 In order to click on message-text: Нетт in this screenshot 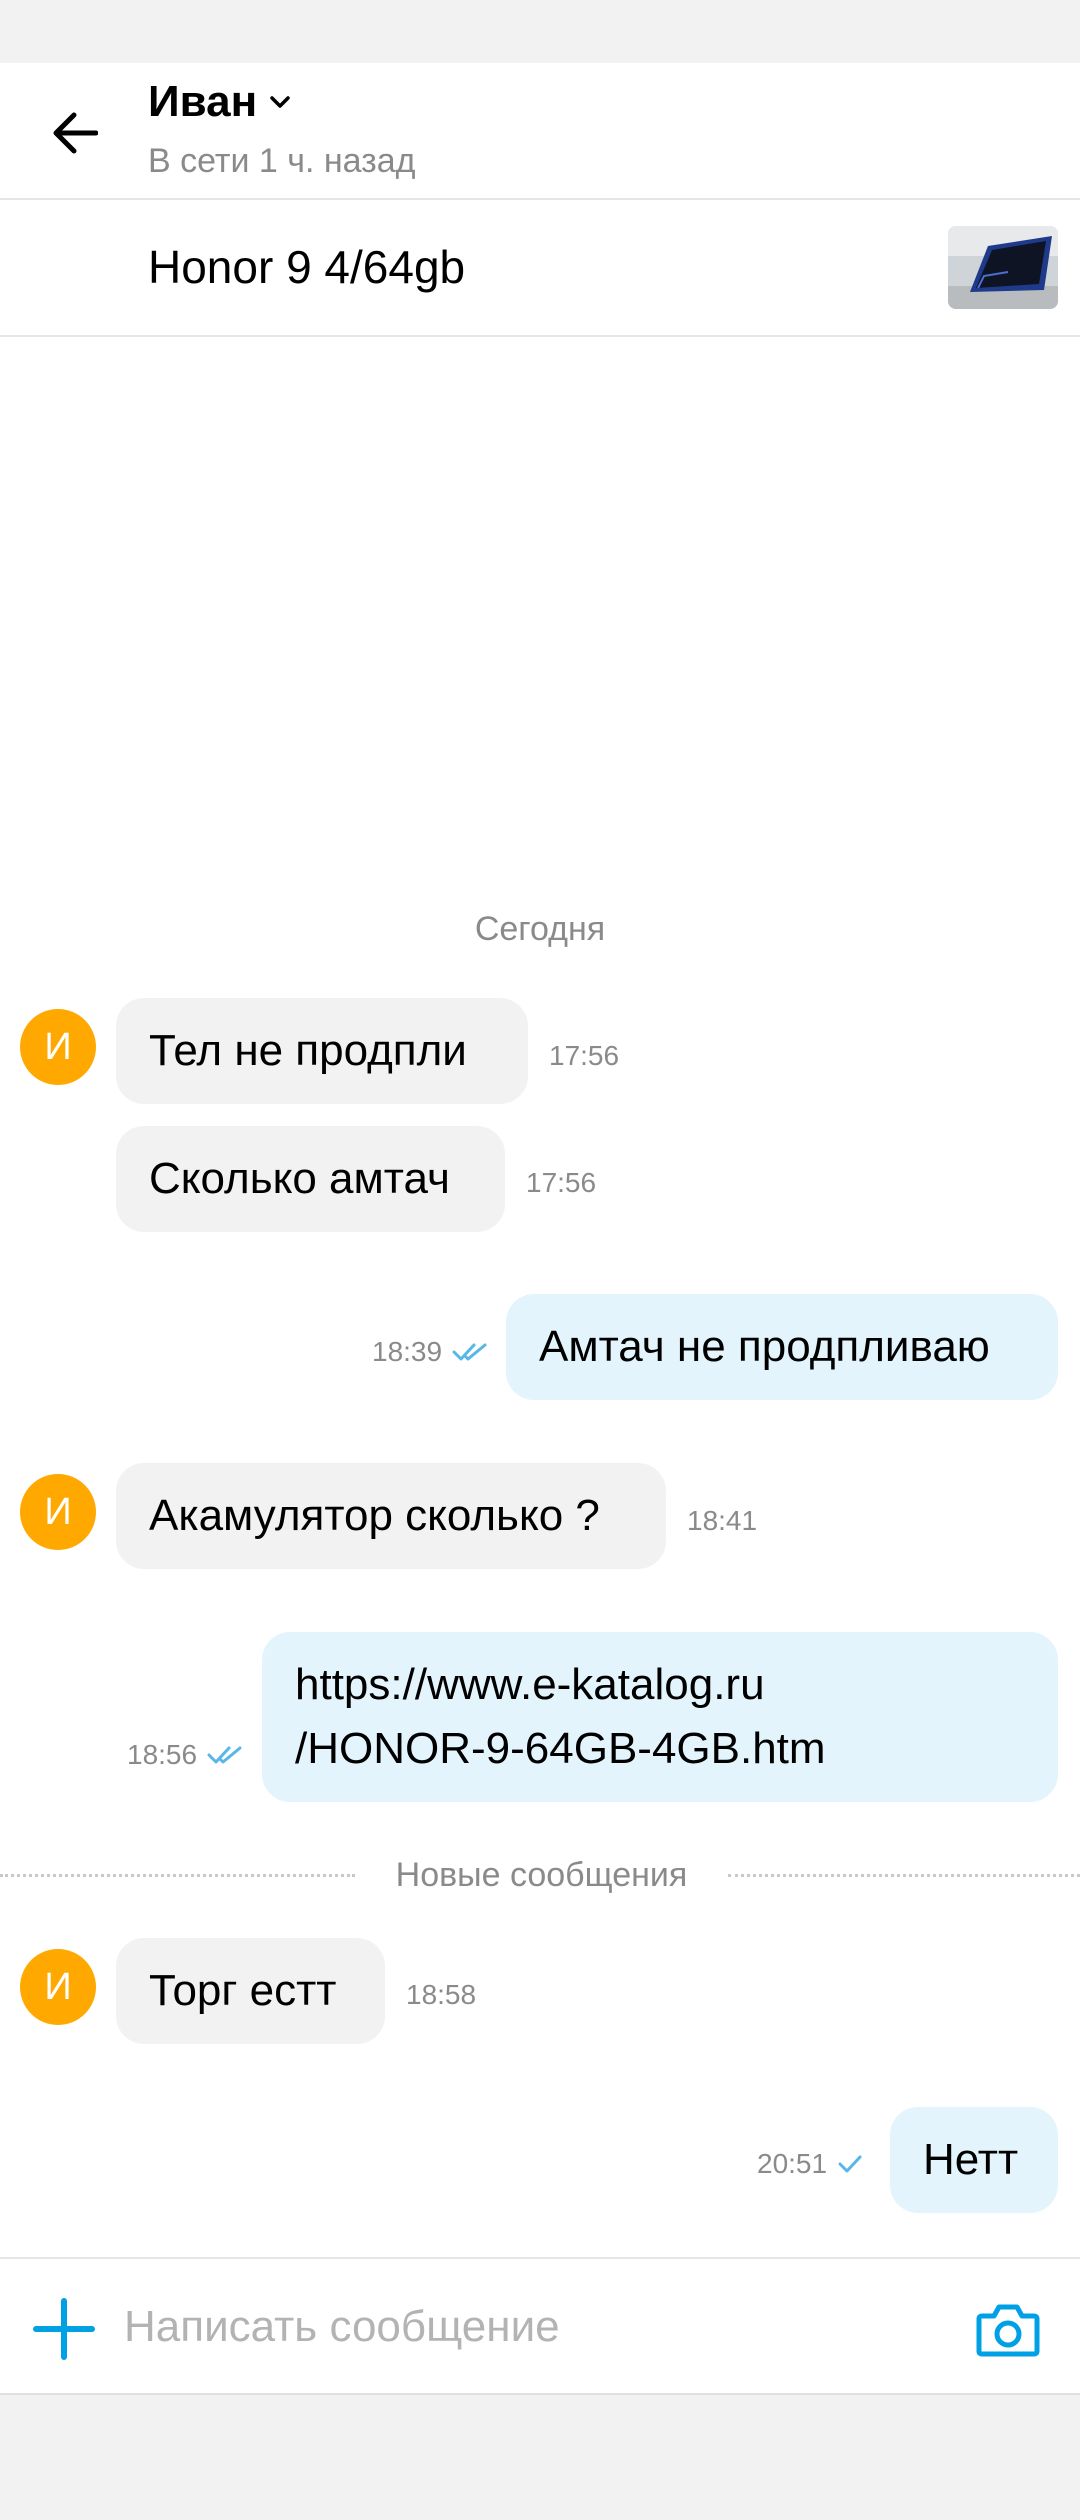, I will do `click(971, 2159)`.